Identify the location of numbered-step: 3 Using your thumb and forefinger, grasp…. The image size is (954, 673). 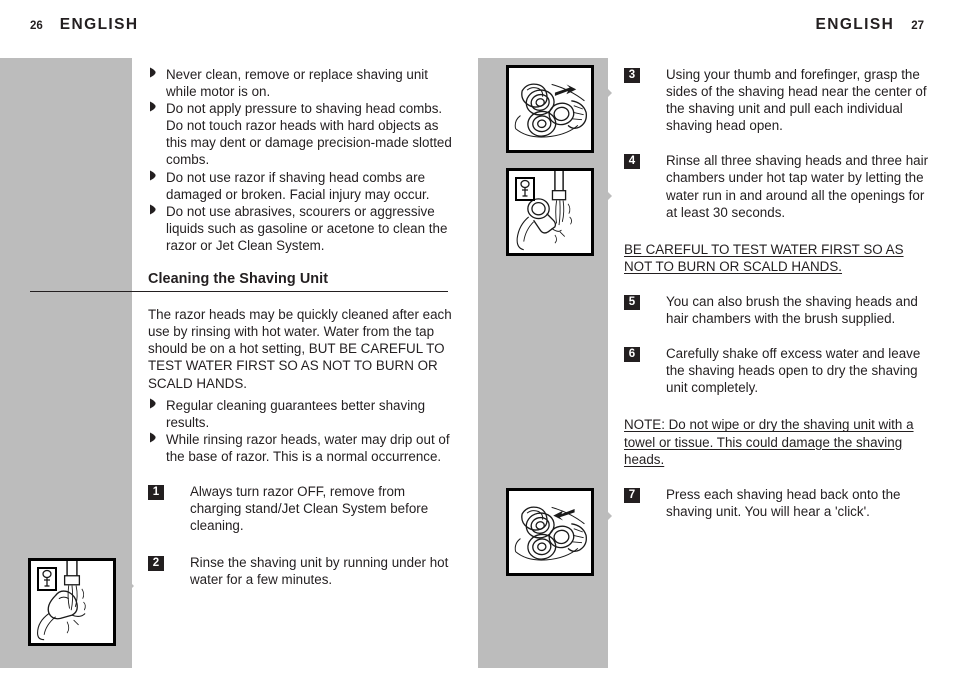
(777, 100).